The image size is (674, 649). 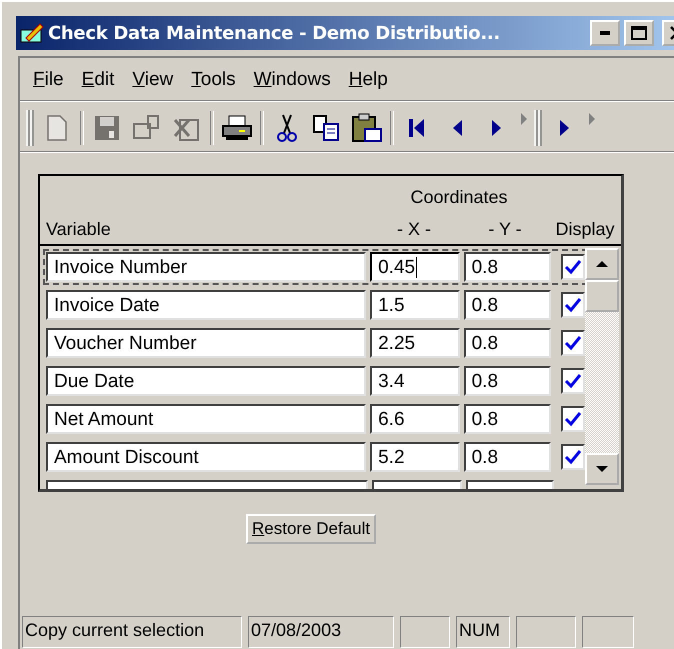 I want to click on duplicate-record-icon, so click(x=147, y=128).